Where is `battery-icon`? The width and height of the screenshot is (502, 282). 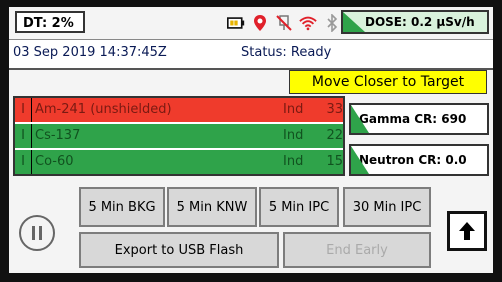 battery-icon is located at coordinates (236, 23).